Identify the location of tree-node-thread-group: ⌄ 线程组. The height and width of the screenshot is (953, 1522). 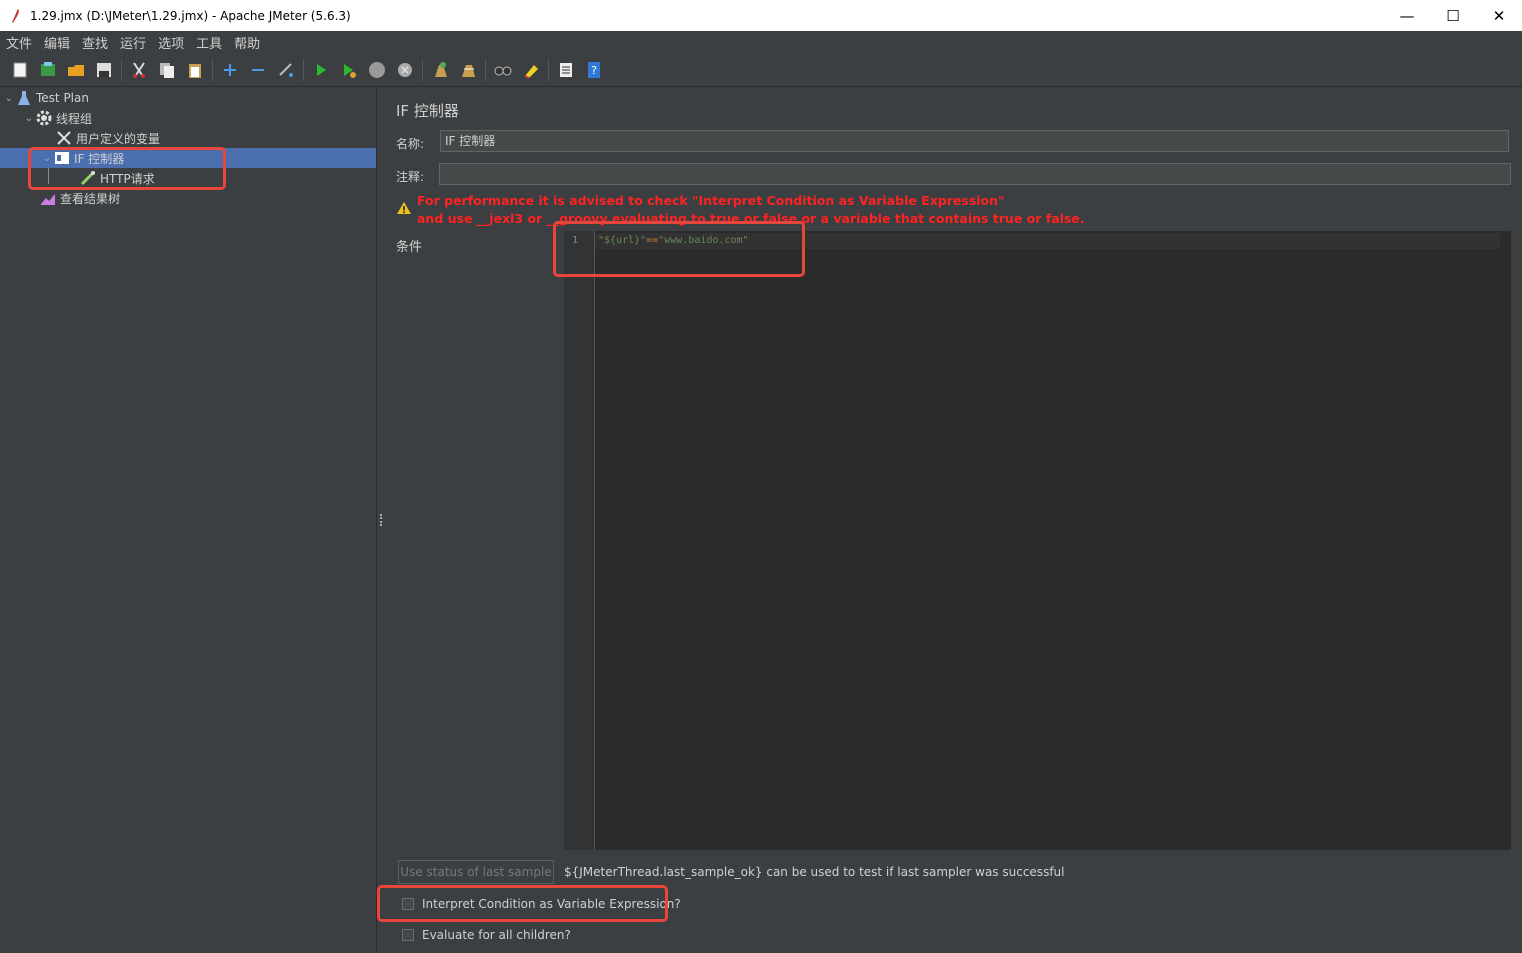
(57, 118).